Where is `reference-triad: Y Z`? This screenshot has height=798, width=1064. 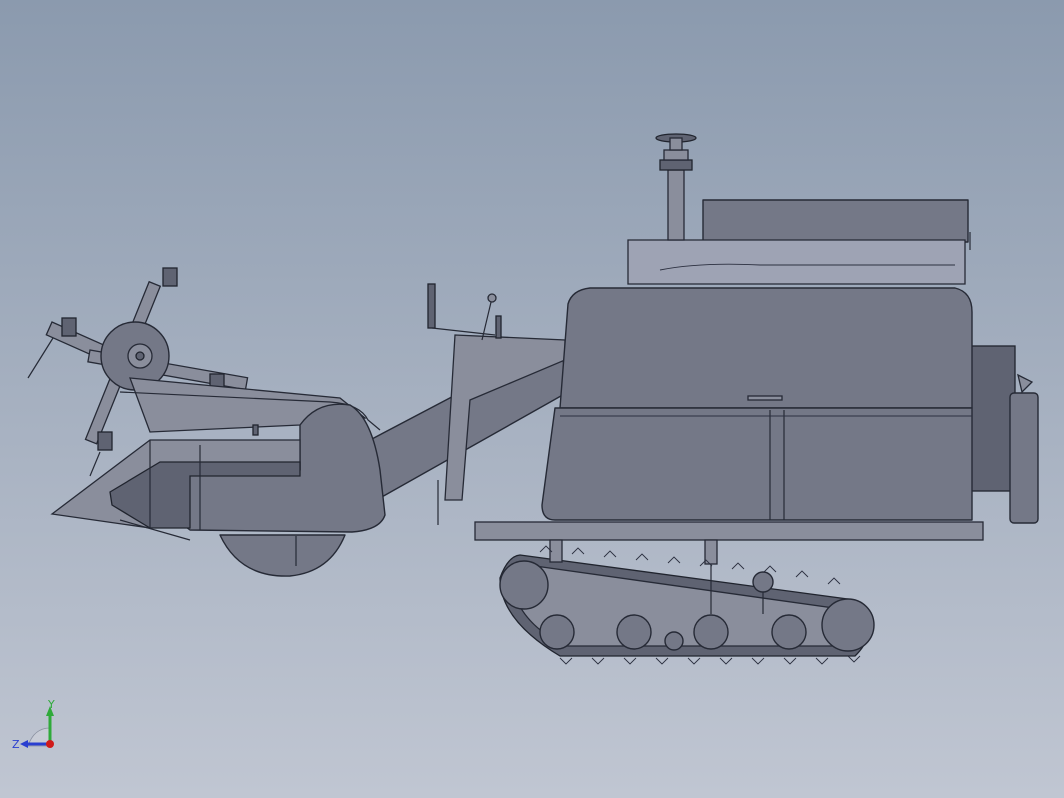
reference-triad: Y Z is located at coordinates (33, 724).